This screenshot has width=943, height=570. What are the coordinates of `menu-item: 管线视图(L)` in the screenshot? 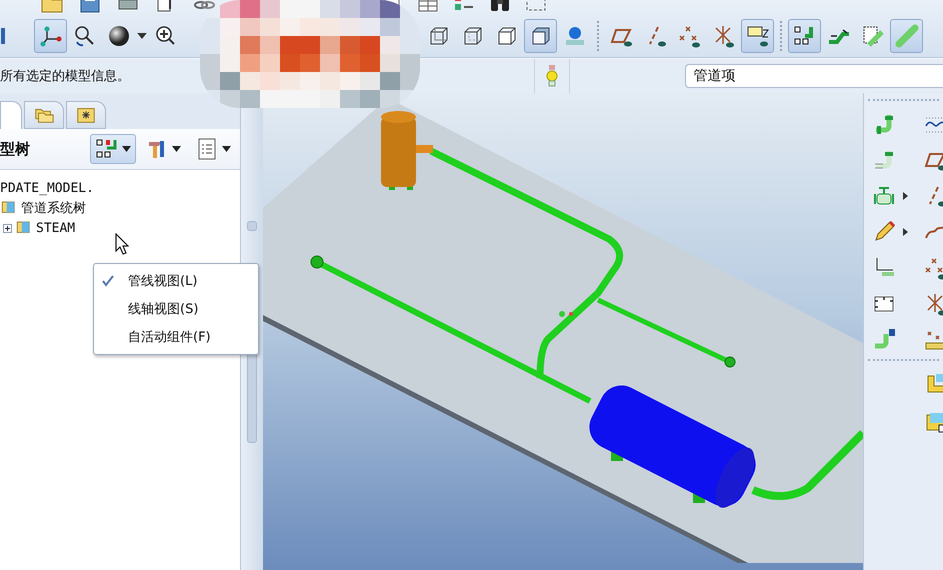 It's located at (176, 281).